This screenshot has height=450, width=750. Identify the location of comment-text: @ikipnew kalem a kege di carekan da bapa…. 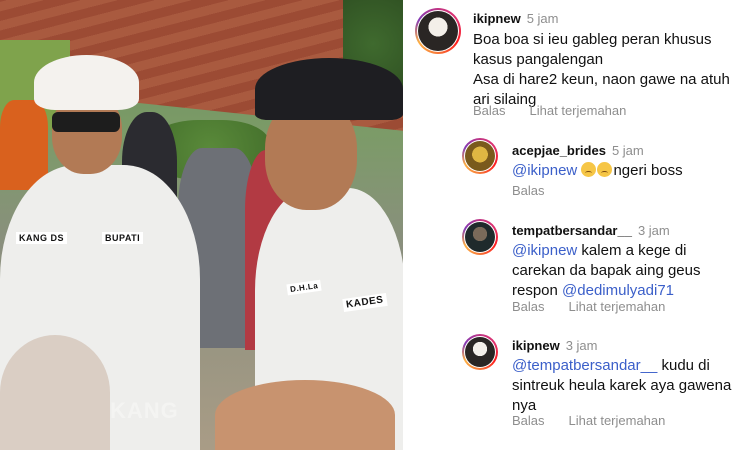
(606, 271).